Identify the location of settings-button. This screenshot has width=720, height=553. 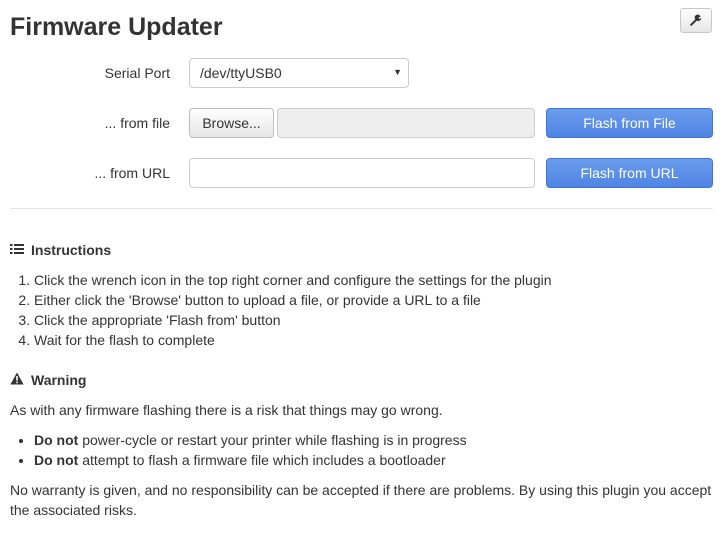
(696, 20).